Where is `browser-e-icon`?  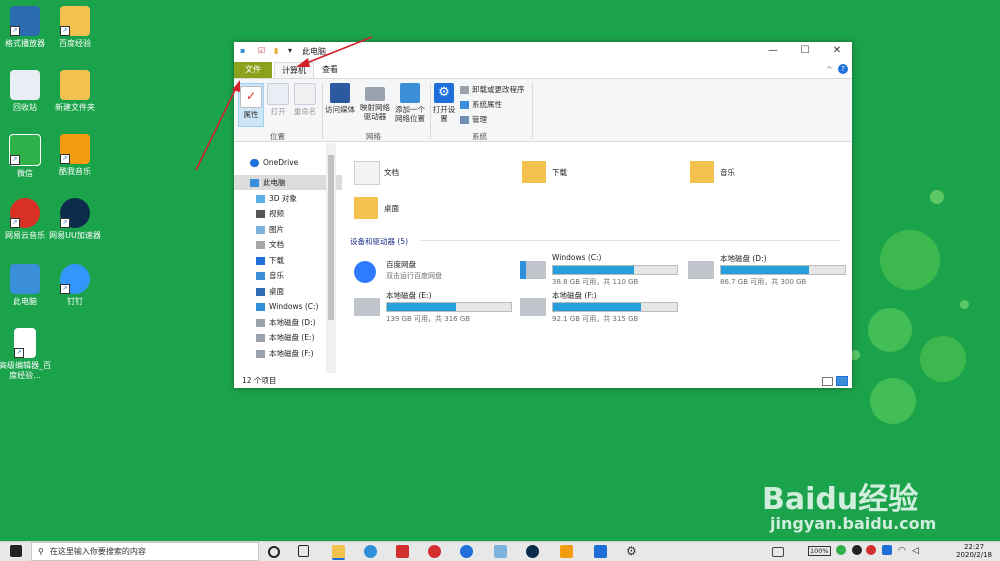 browser-e-icon is located at coordinates (434, 551).